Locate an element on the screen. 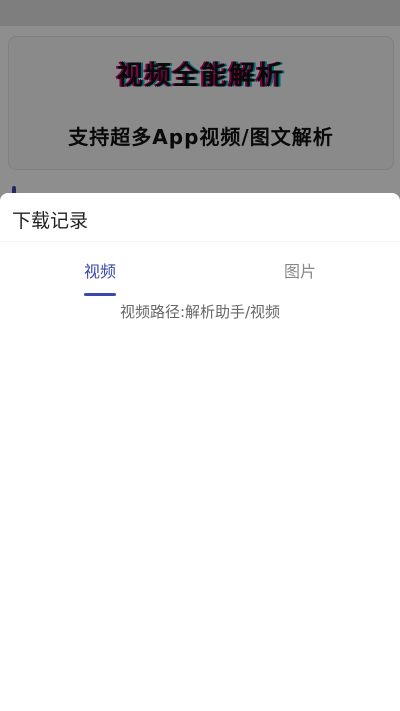 The width and height of the screenshot is (400, 711). tab-image: 图片 is located at coordinates (300, 270).